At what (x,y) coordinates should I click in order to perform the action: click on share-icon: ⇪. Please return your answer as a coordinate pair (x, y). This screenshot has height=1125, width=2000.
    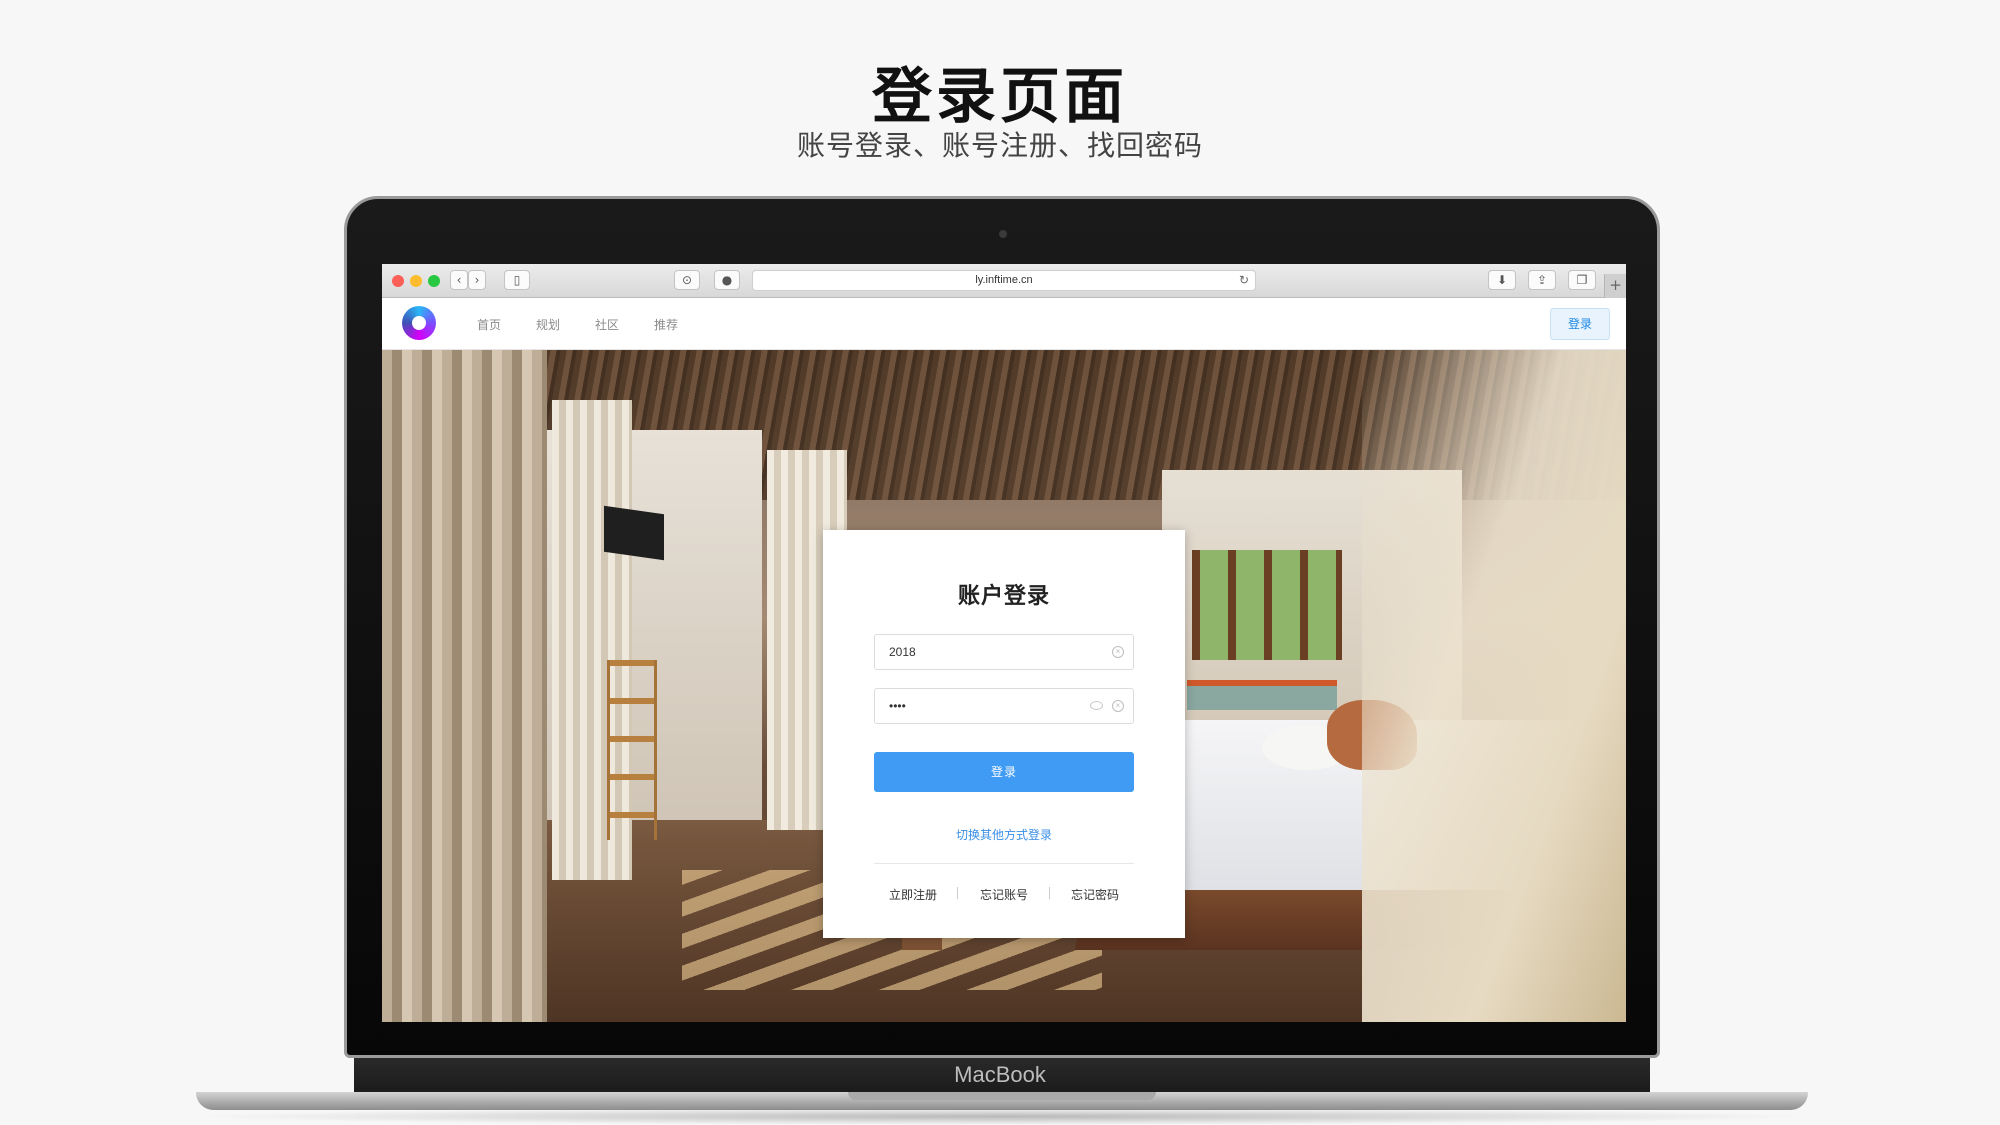
    Looking at the image, I should click on (1542, 280).